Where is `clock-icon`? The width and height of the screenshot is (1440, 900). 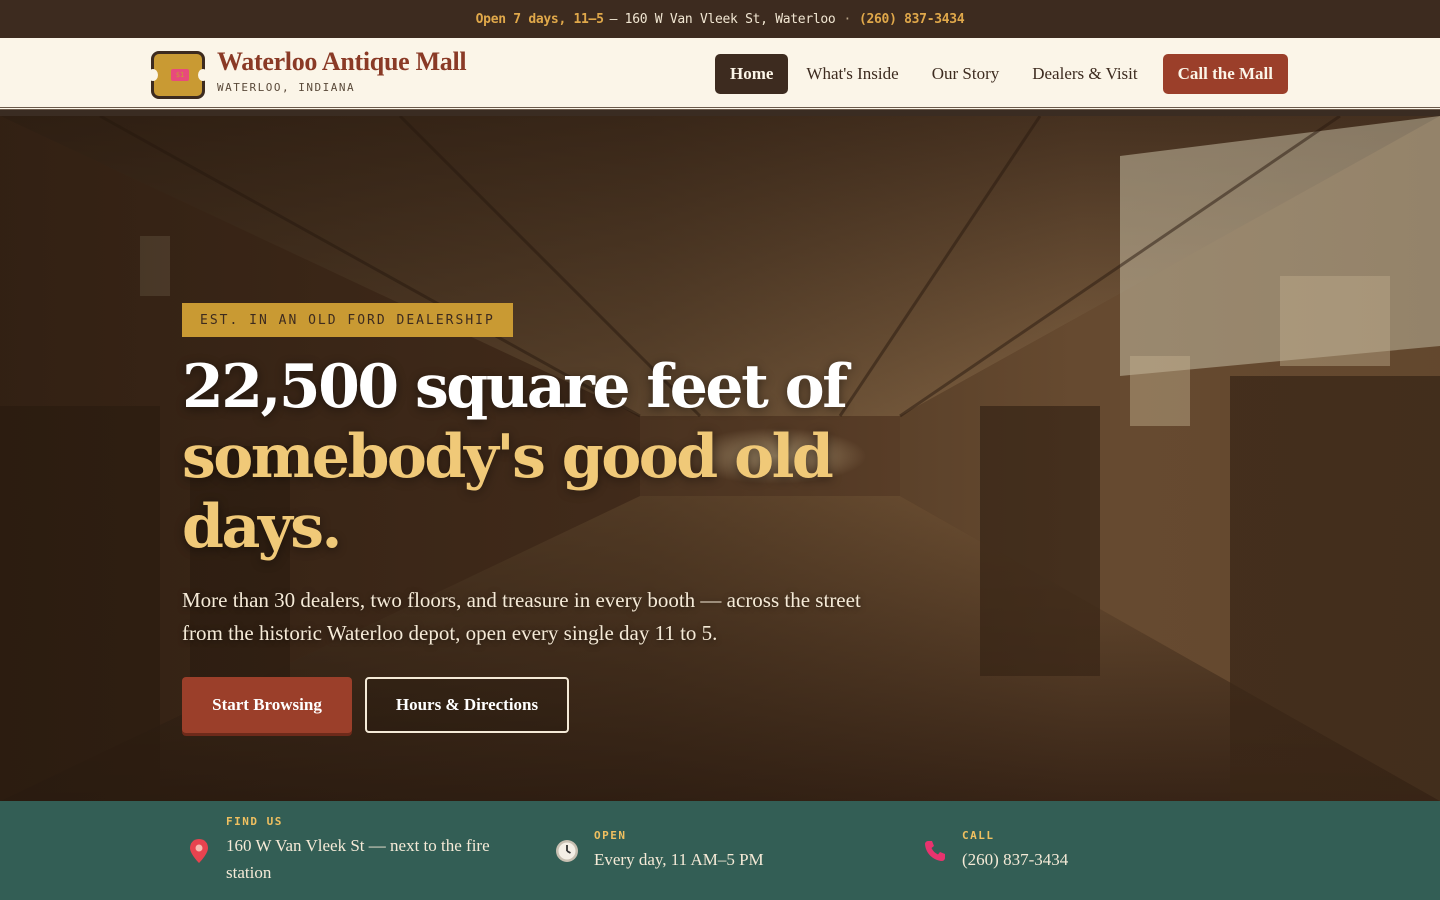 clock-icon is located at coordinates (567, 851).